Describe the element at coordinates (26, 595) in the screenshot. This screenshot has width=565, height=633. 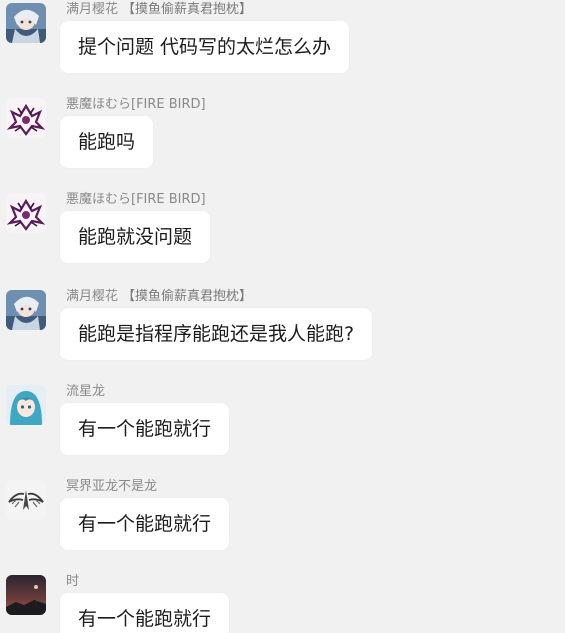
I see `dusk-landscape-avatar` at that location.